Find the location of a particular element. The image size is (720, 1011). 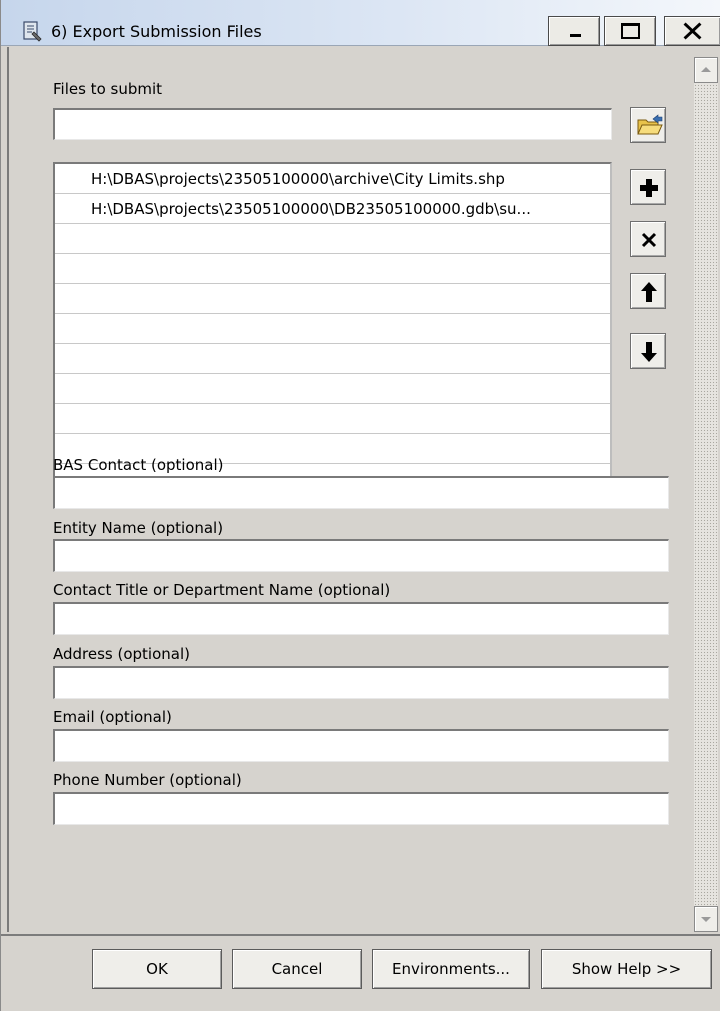

scroll-down-button is located at coordinates (706, 919).